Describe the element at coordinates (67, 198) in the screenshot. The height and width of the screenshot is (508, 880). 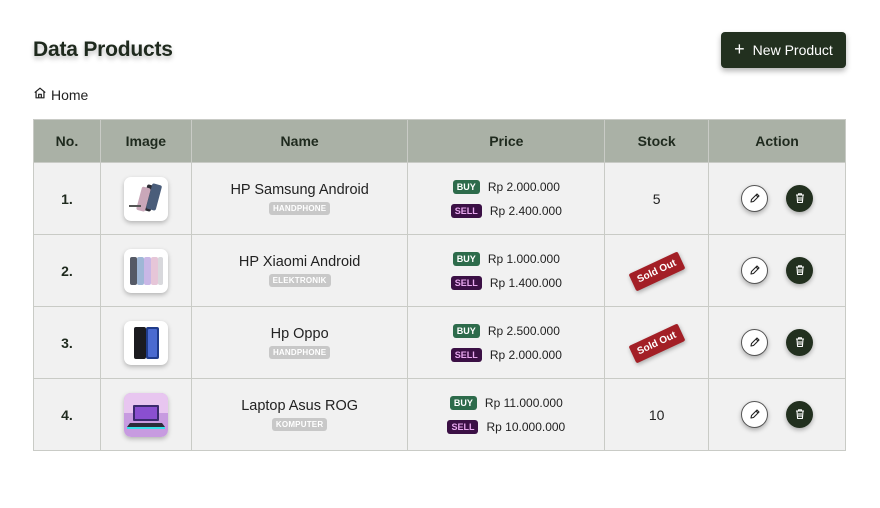
I see `row-number: 1.` at that location.